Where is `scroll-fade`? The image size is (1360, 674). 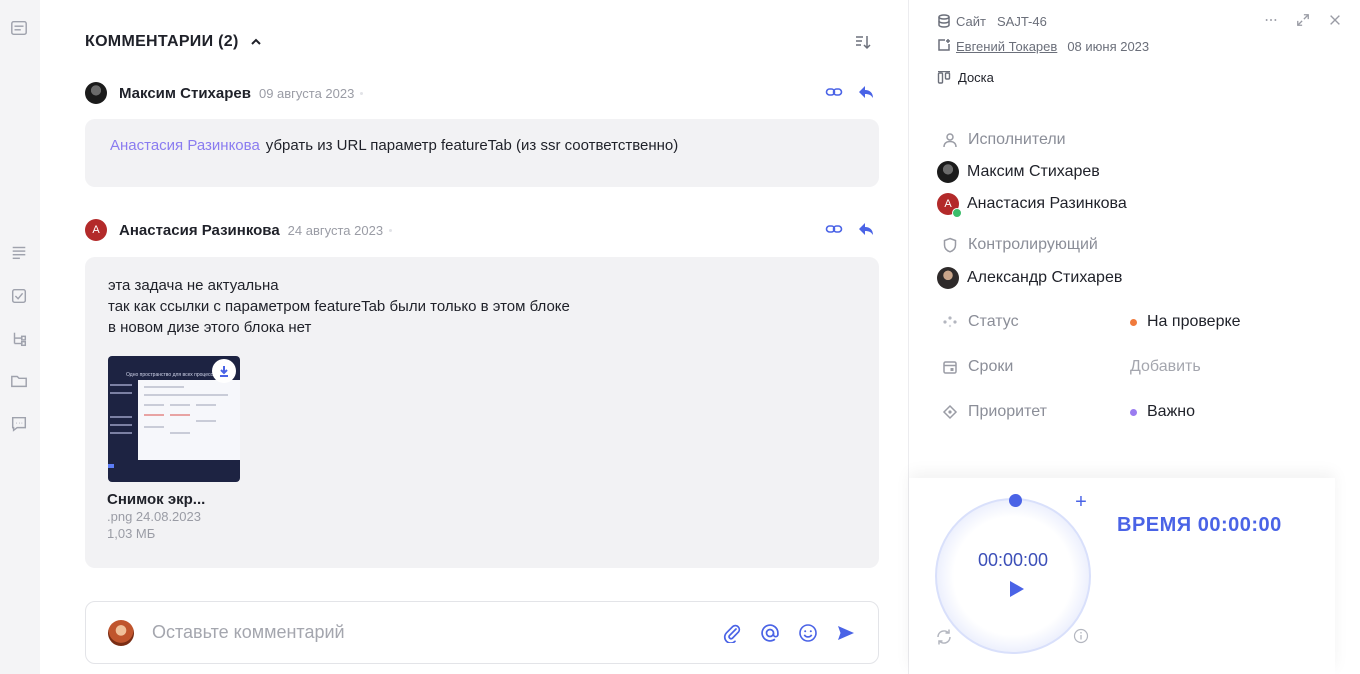 scroll-fade is located at coordinates (1134, 460).